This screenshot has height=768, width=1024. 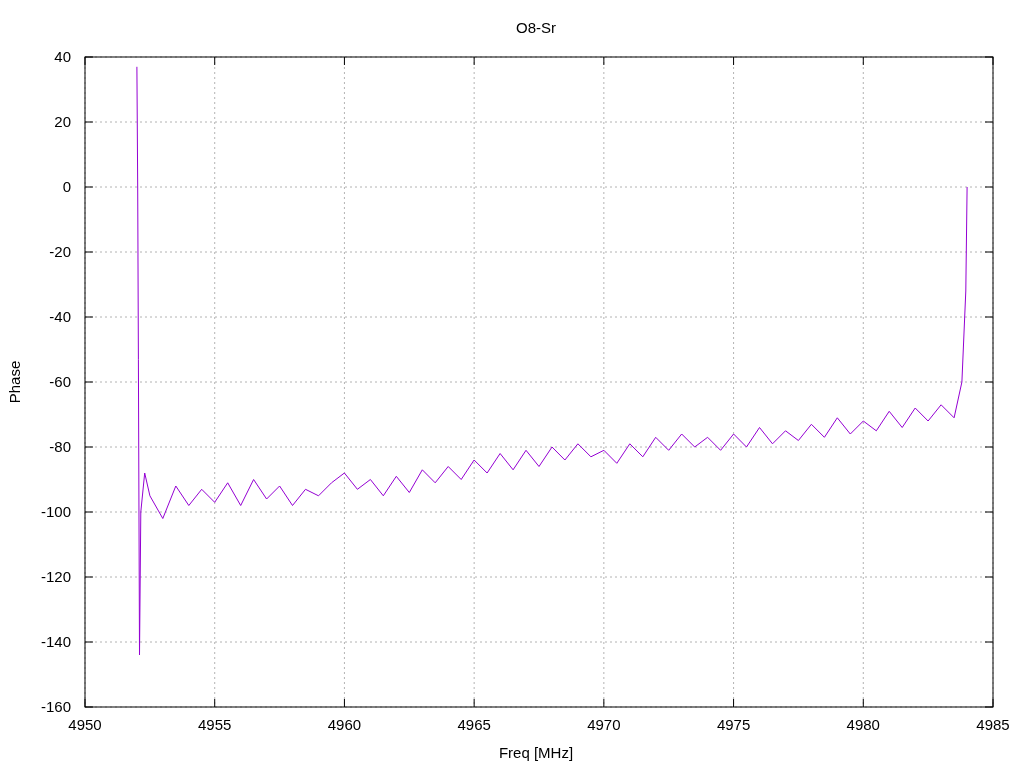 What do you see at coordinates (62, 121) in the screenshot?
I see `tick-label: 20` at bounding box center [62, 121].